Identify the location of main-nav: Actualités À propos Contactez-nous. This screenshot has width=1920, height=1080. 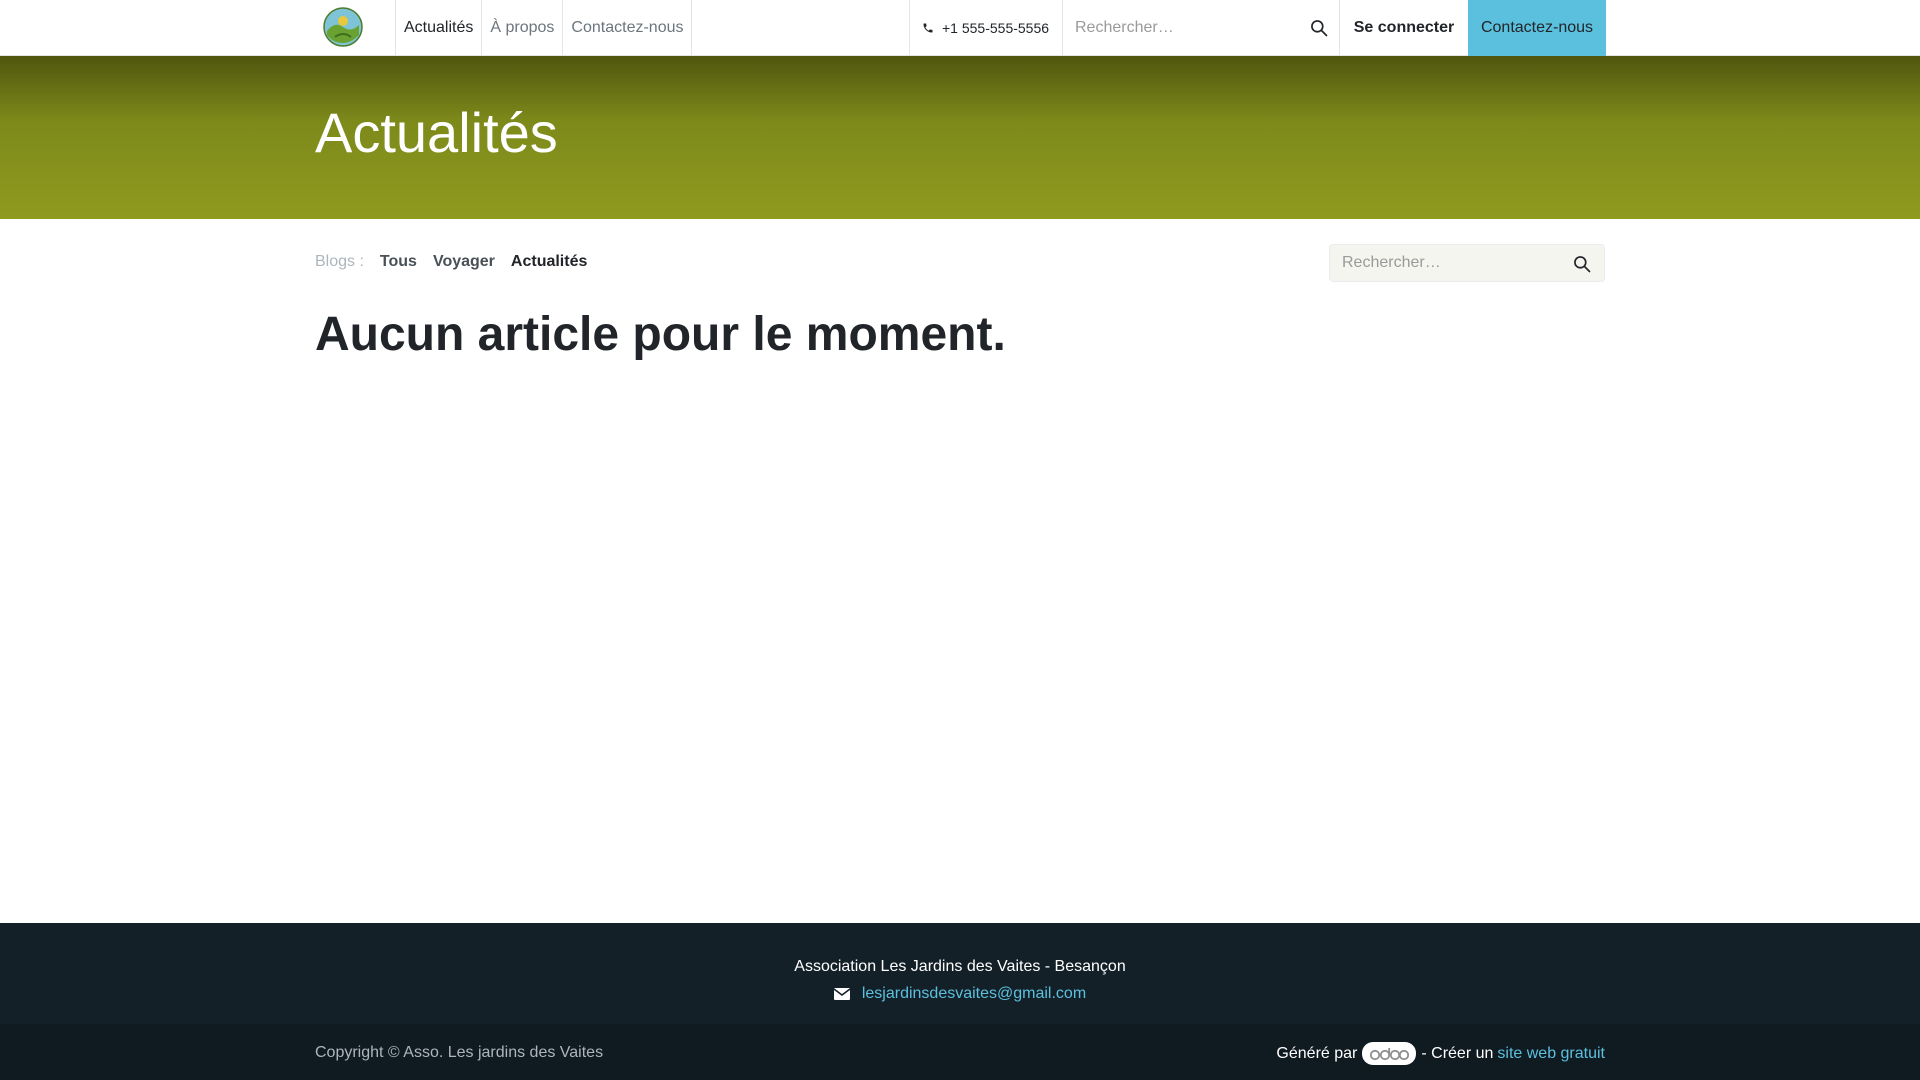
(544, 28).